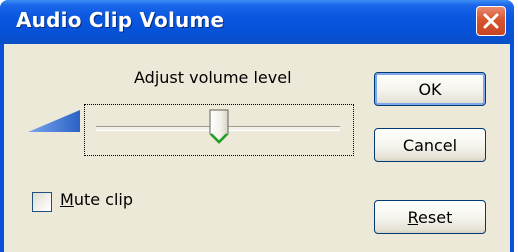  Describe the element at coordinates (42, 202) in the screenshot. I see `mute-clip-checkbox` at that location.